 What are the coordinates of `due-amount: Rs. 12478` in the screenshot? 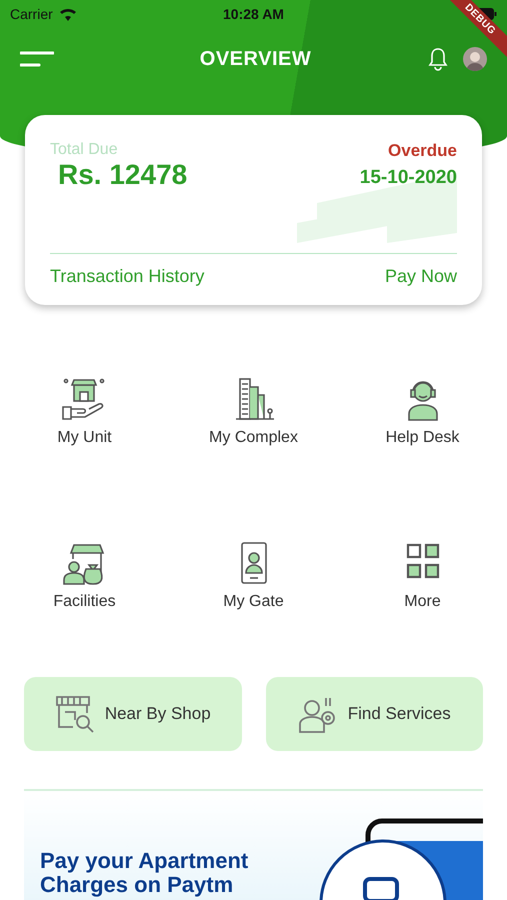 It's located at (123, 175).